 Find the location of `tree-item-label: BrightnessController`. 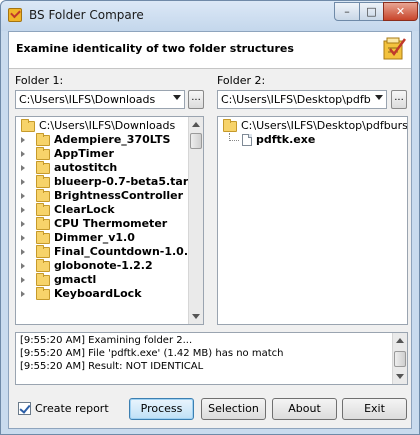

tree-item-label: BrightnessController is located at coordinates (119, 195).